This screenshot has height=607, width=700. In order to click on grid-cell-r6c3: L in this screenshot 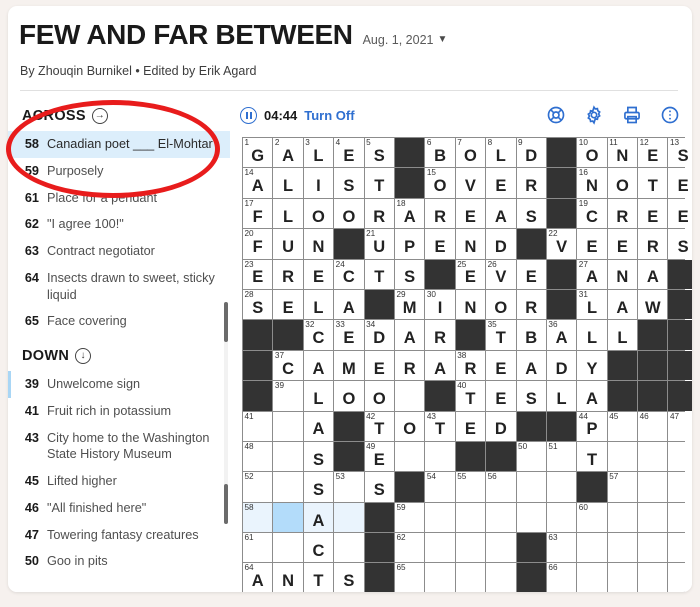, I will do `click(318, 304)`.